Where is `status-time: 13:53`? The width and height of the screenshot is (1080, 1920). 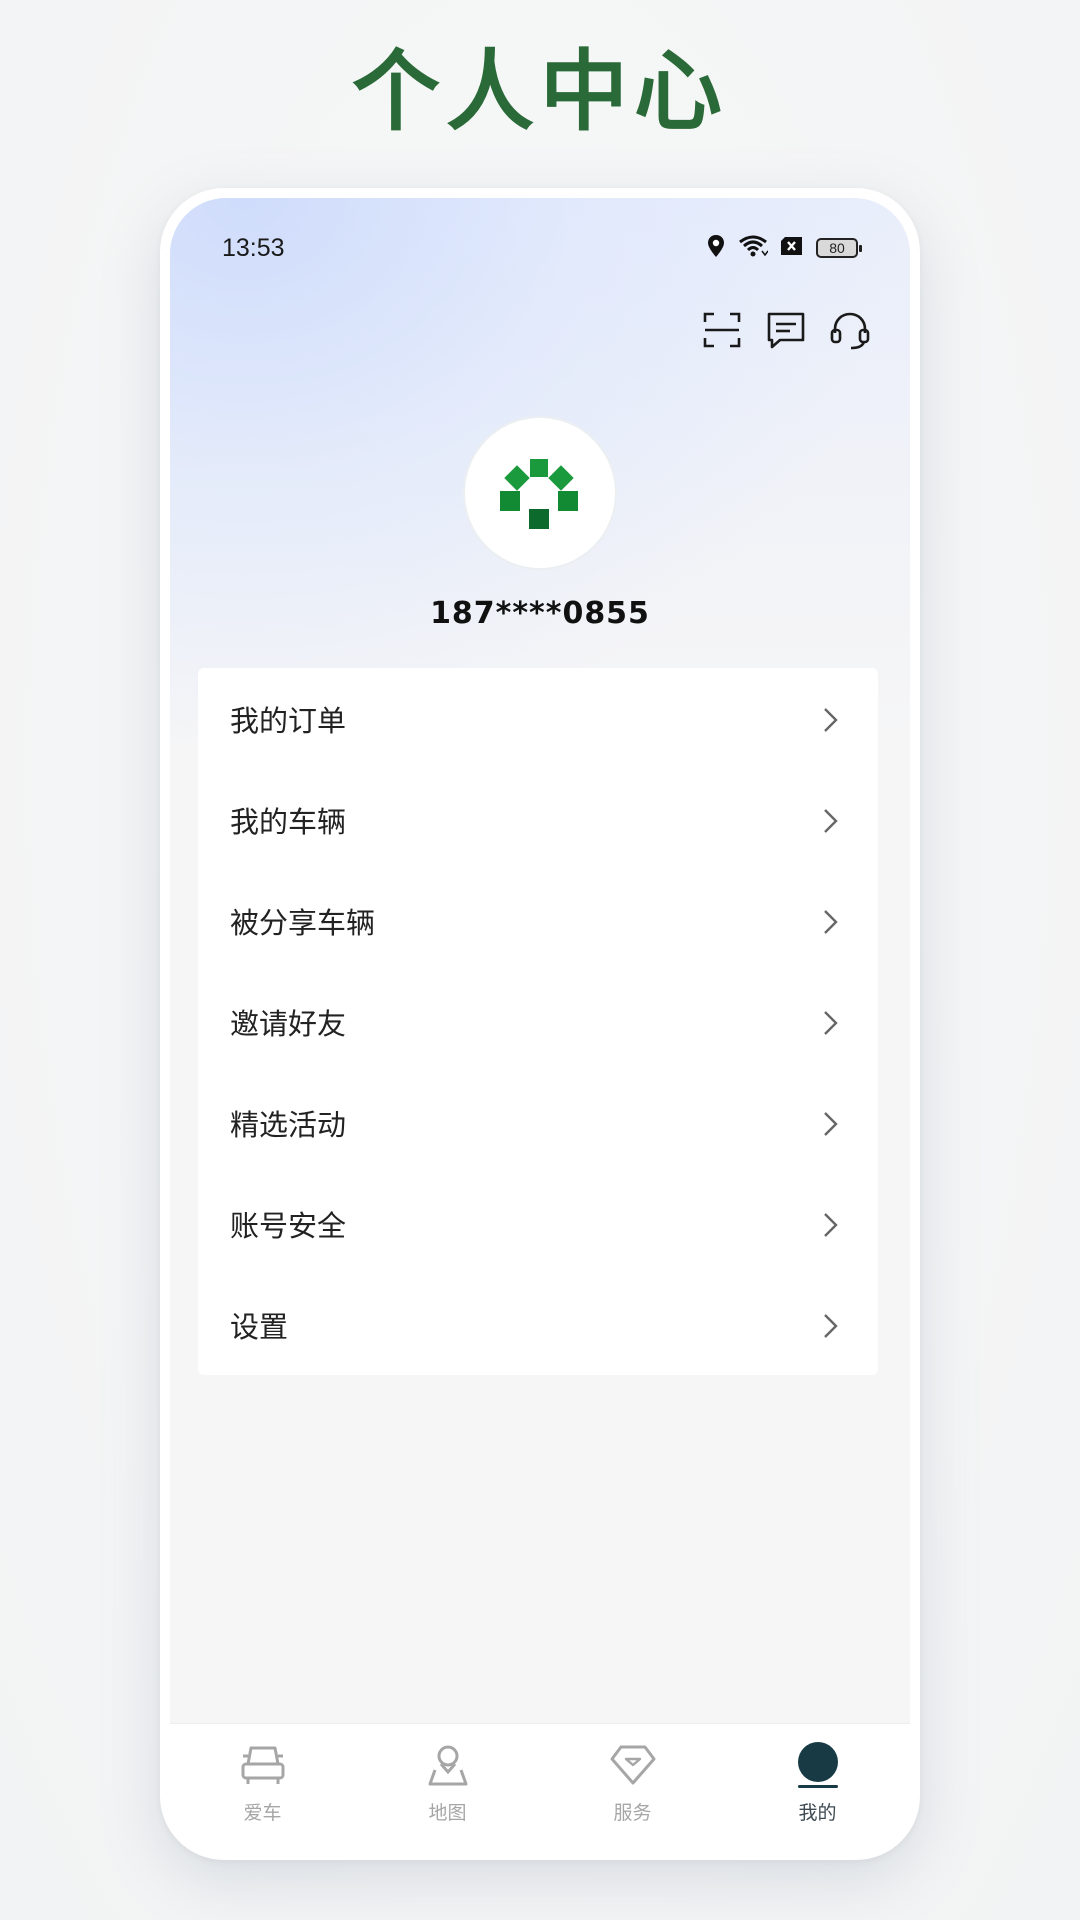
status-time: 13:53 is located at coordinates (253, 248).